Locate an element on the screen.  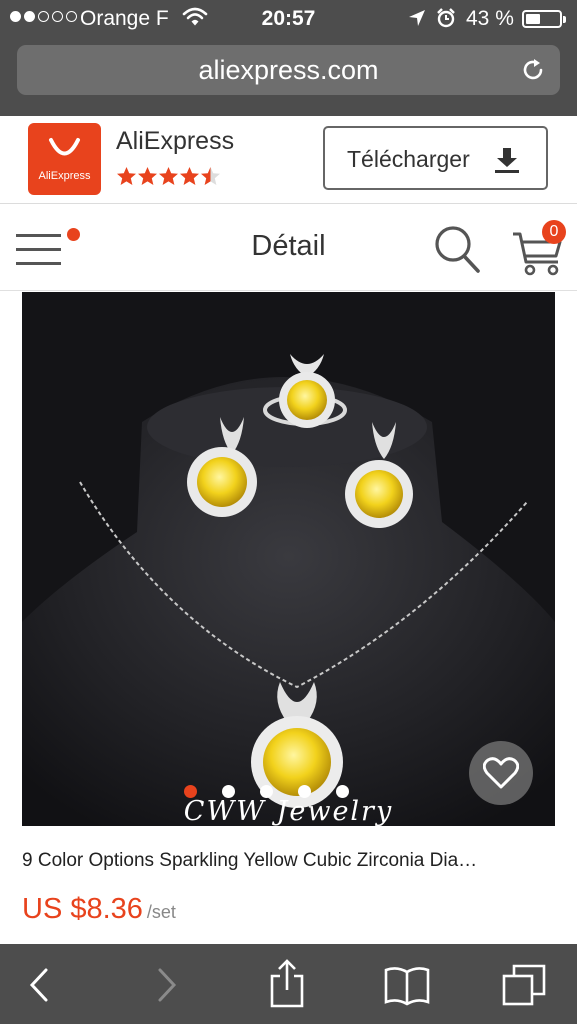
download-icon is located at coordinates (507, 160).